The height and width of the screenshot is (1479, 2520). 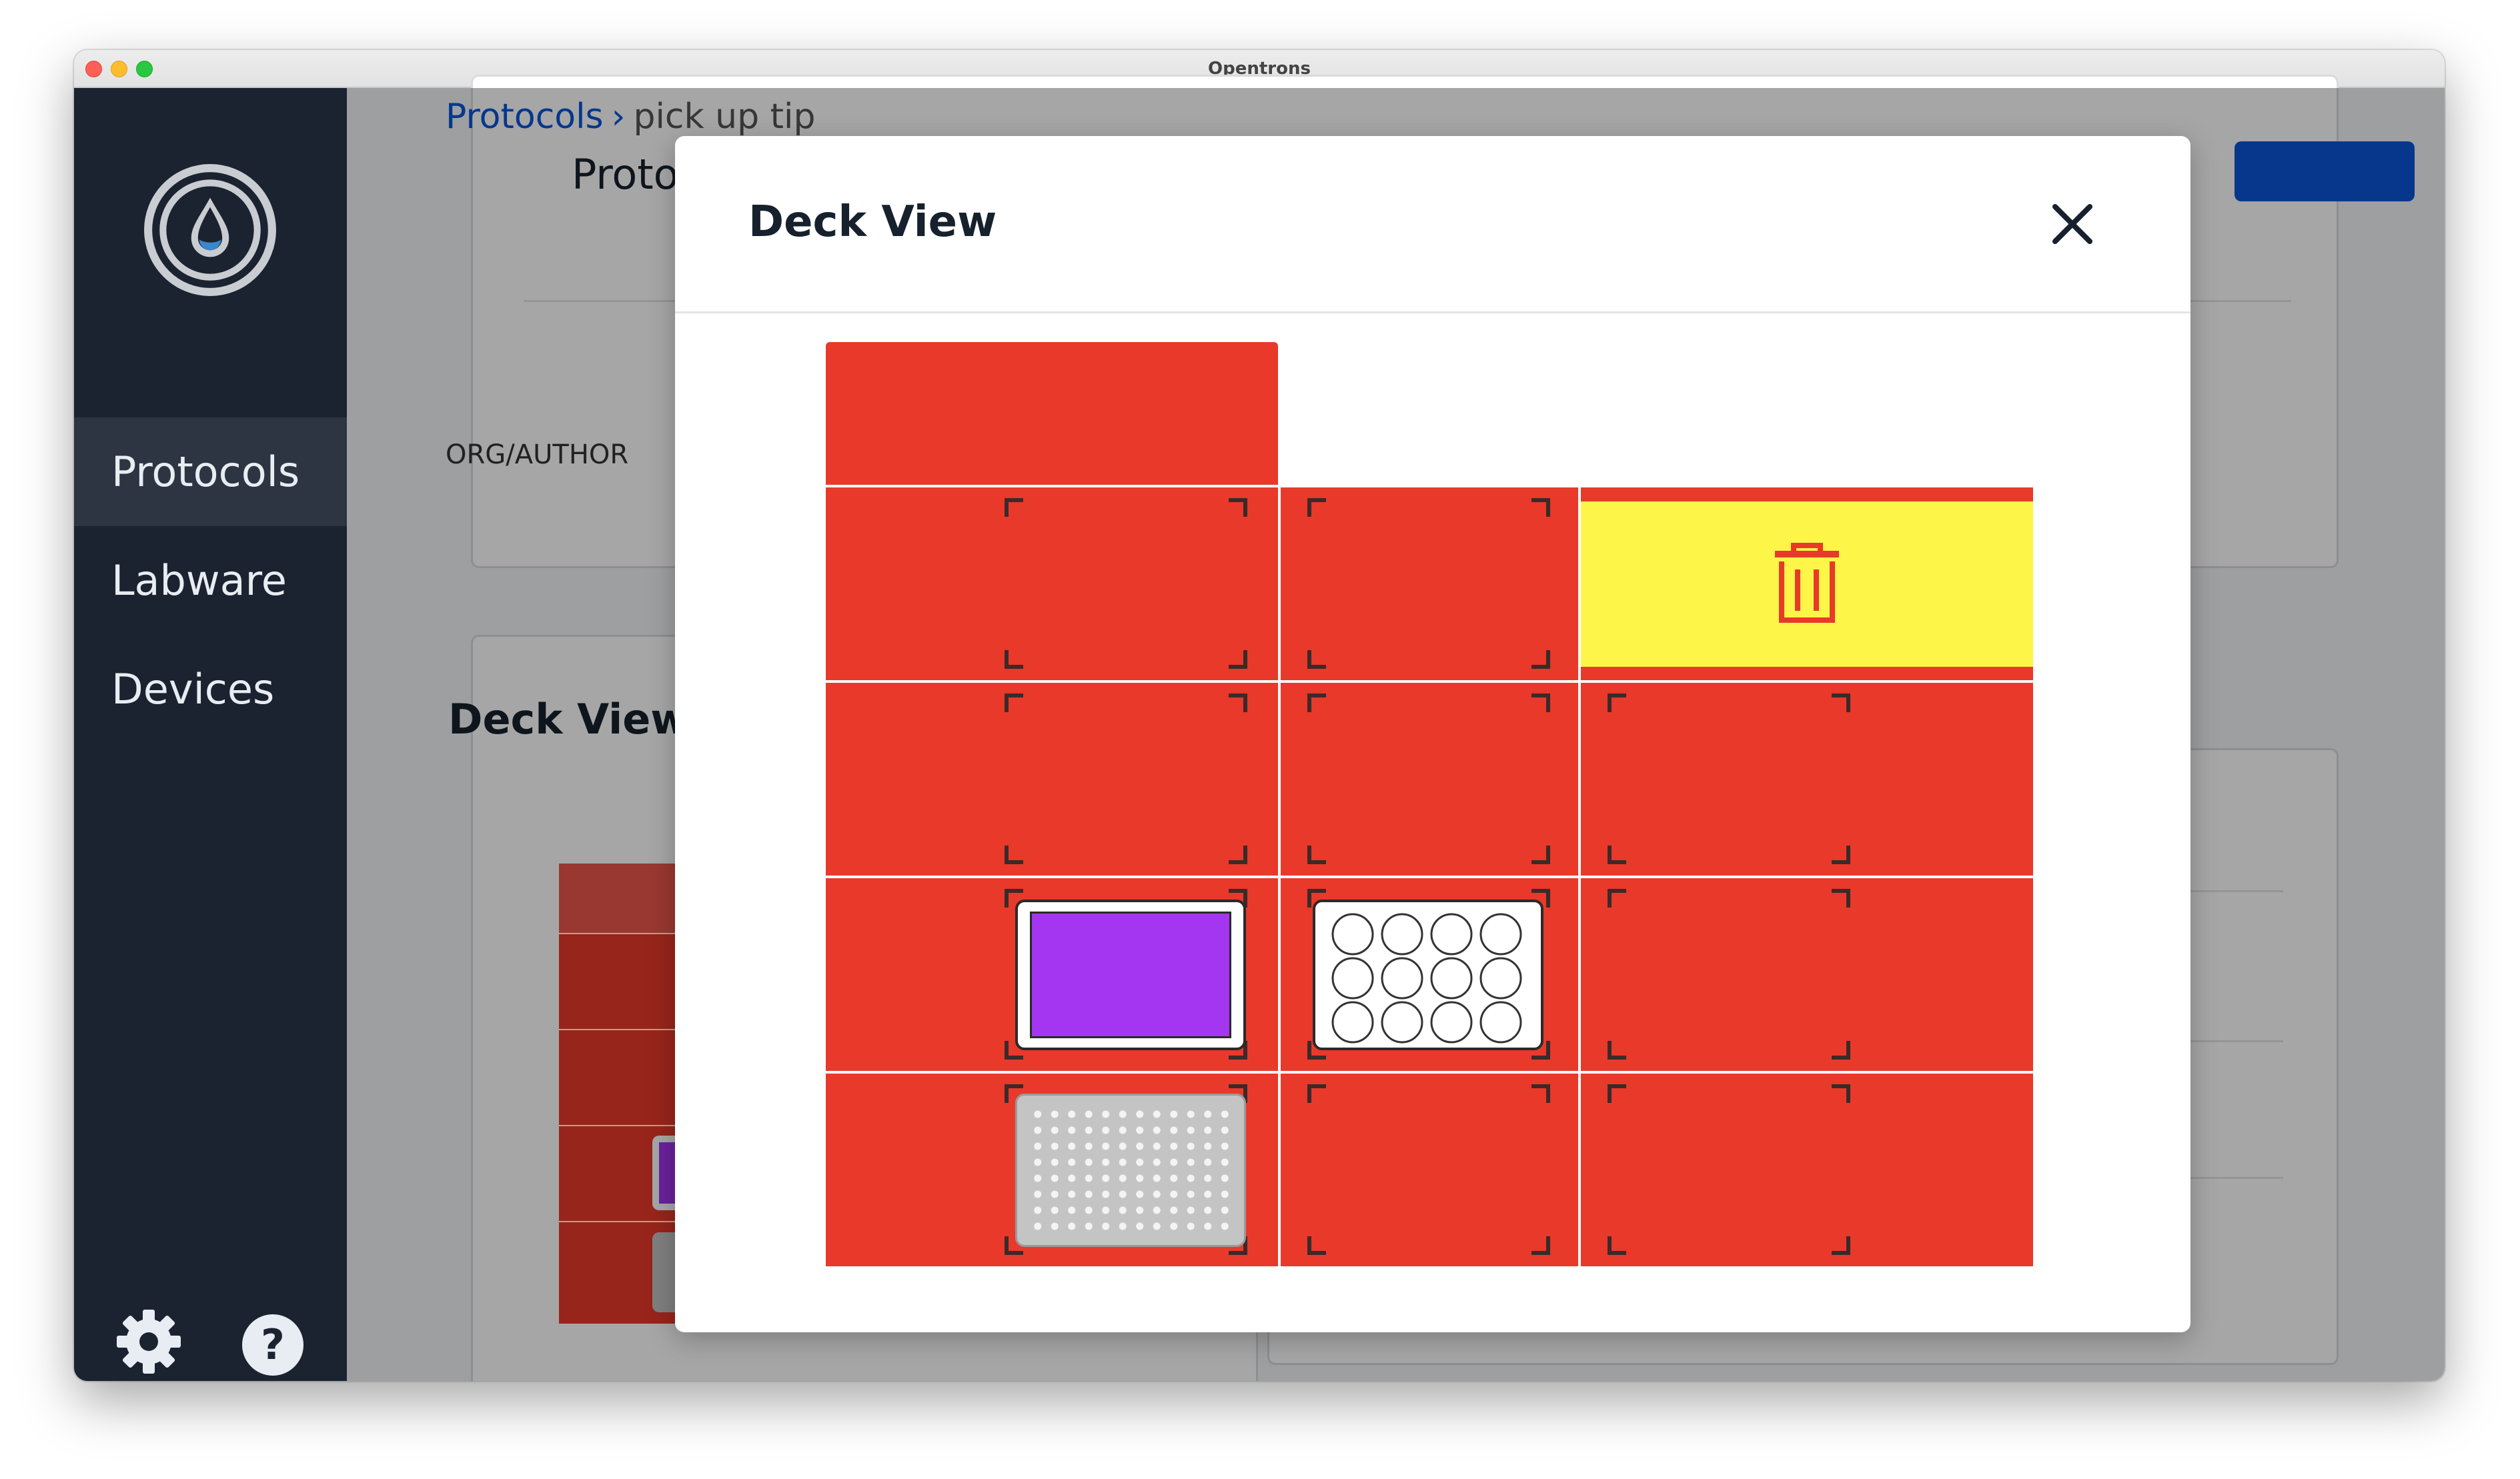 What do you see at coordinates (210, 689) in the screenshot?
I see `sidebar-item-devices: Devices` at bounding box center [210, 689].